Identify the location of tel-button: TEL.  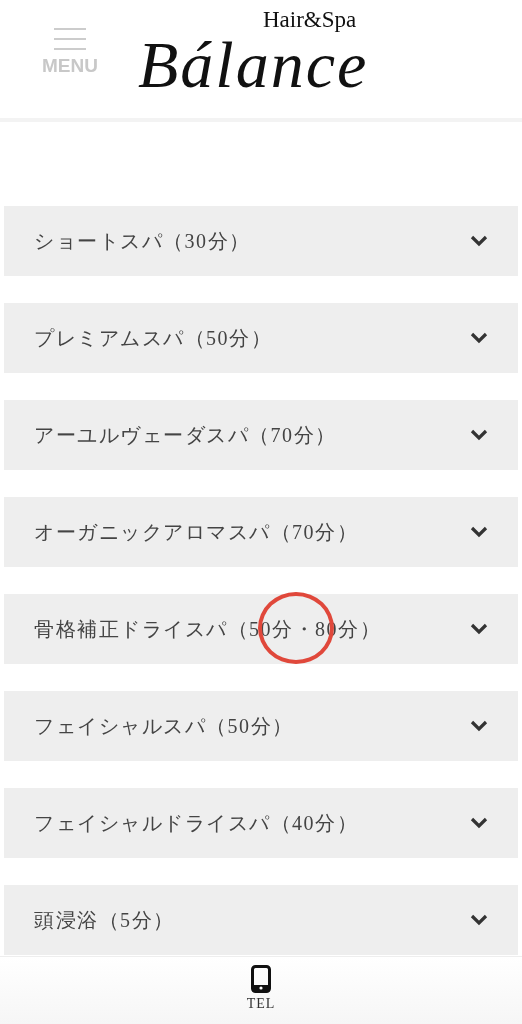
(261, 990).